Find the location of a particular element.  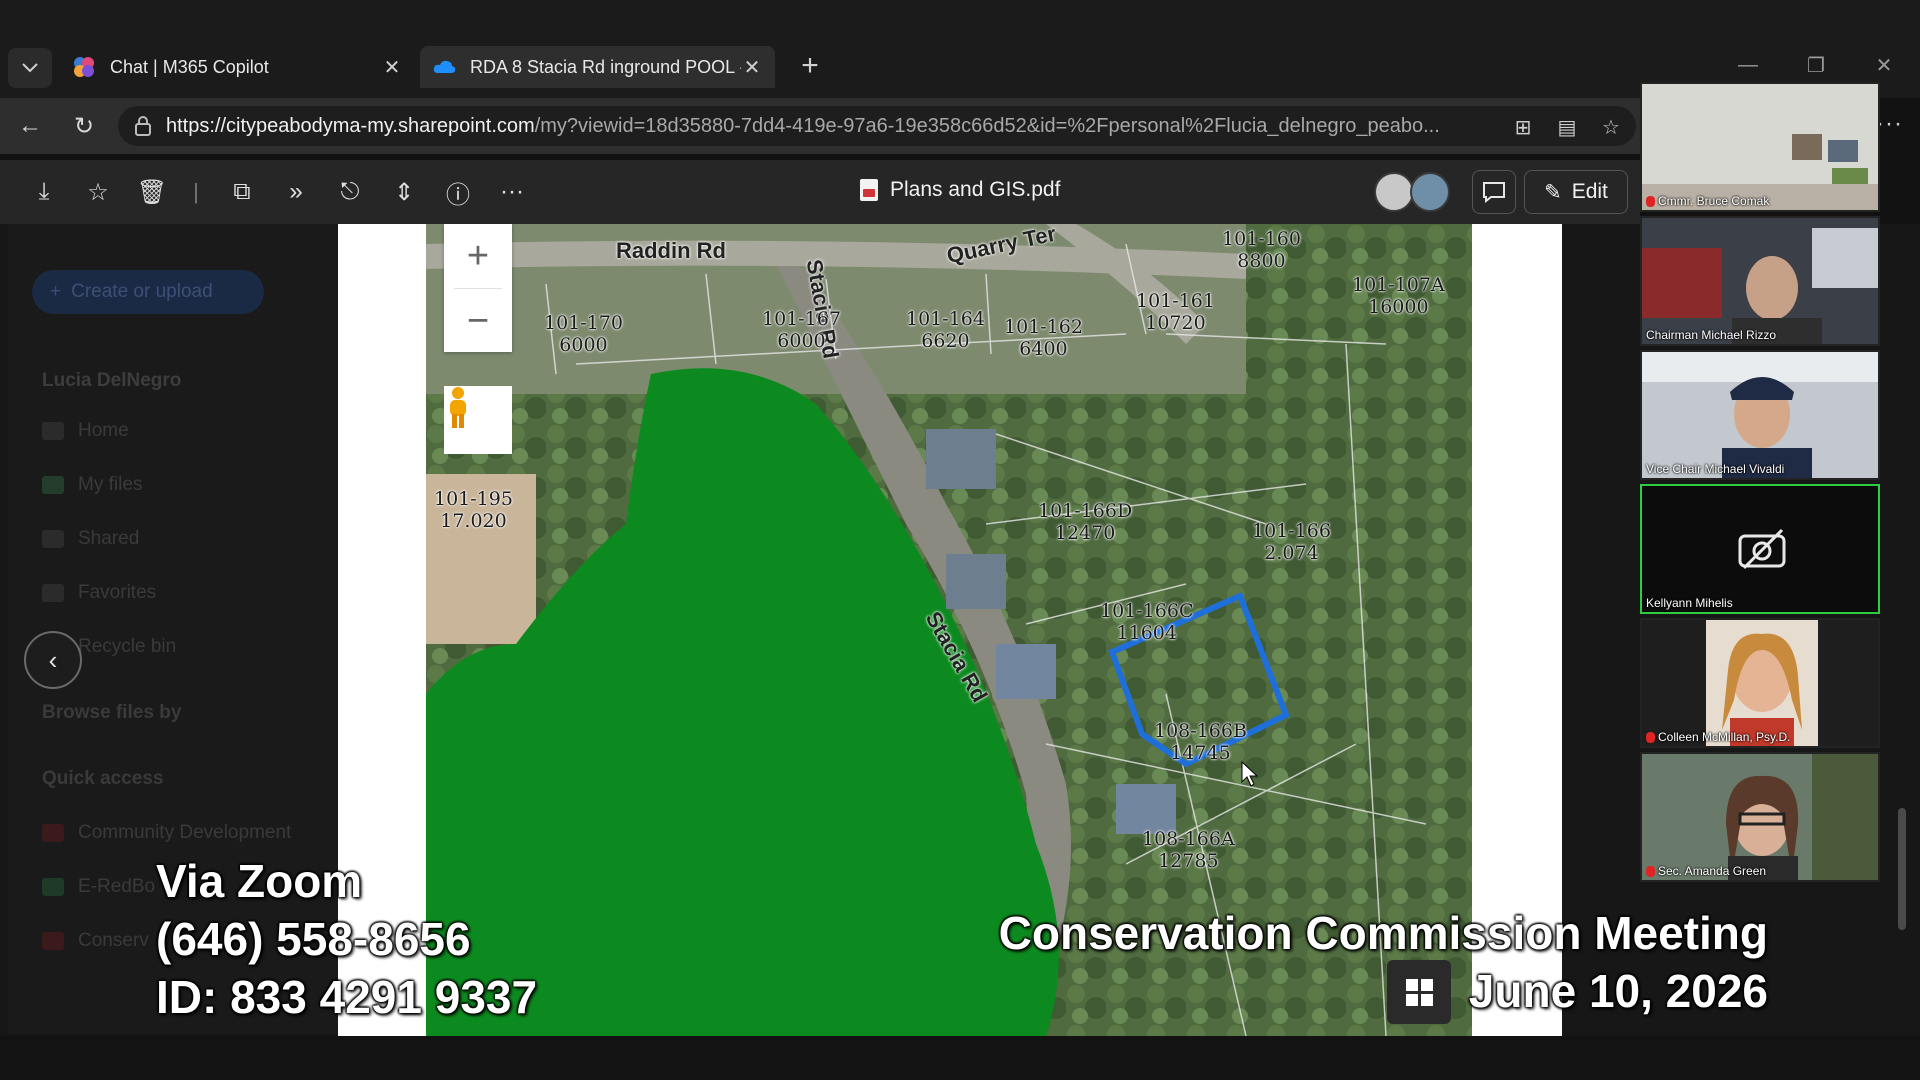

street-view-pegman is located at coordinates (478, 420).